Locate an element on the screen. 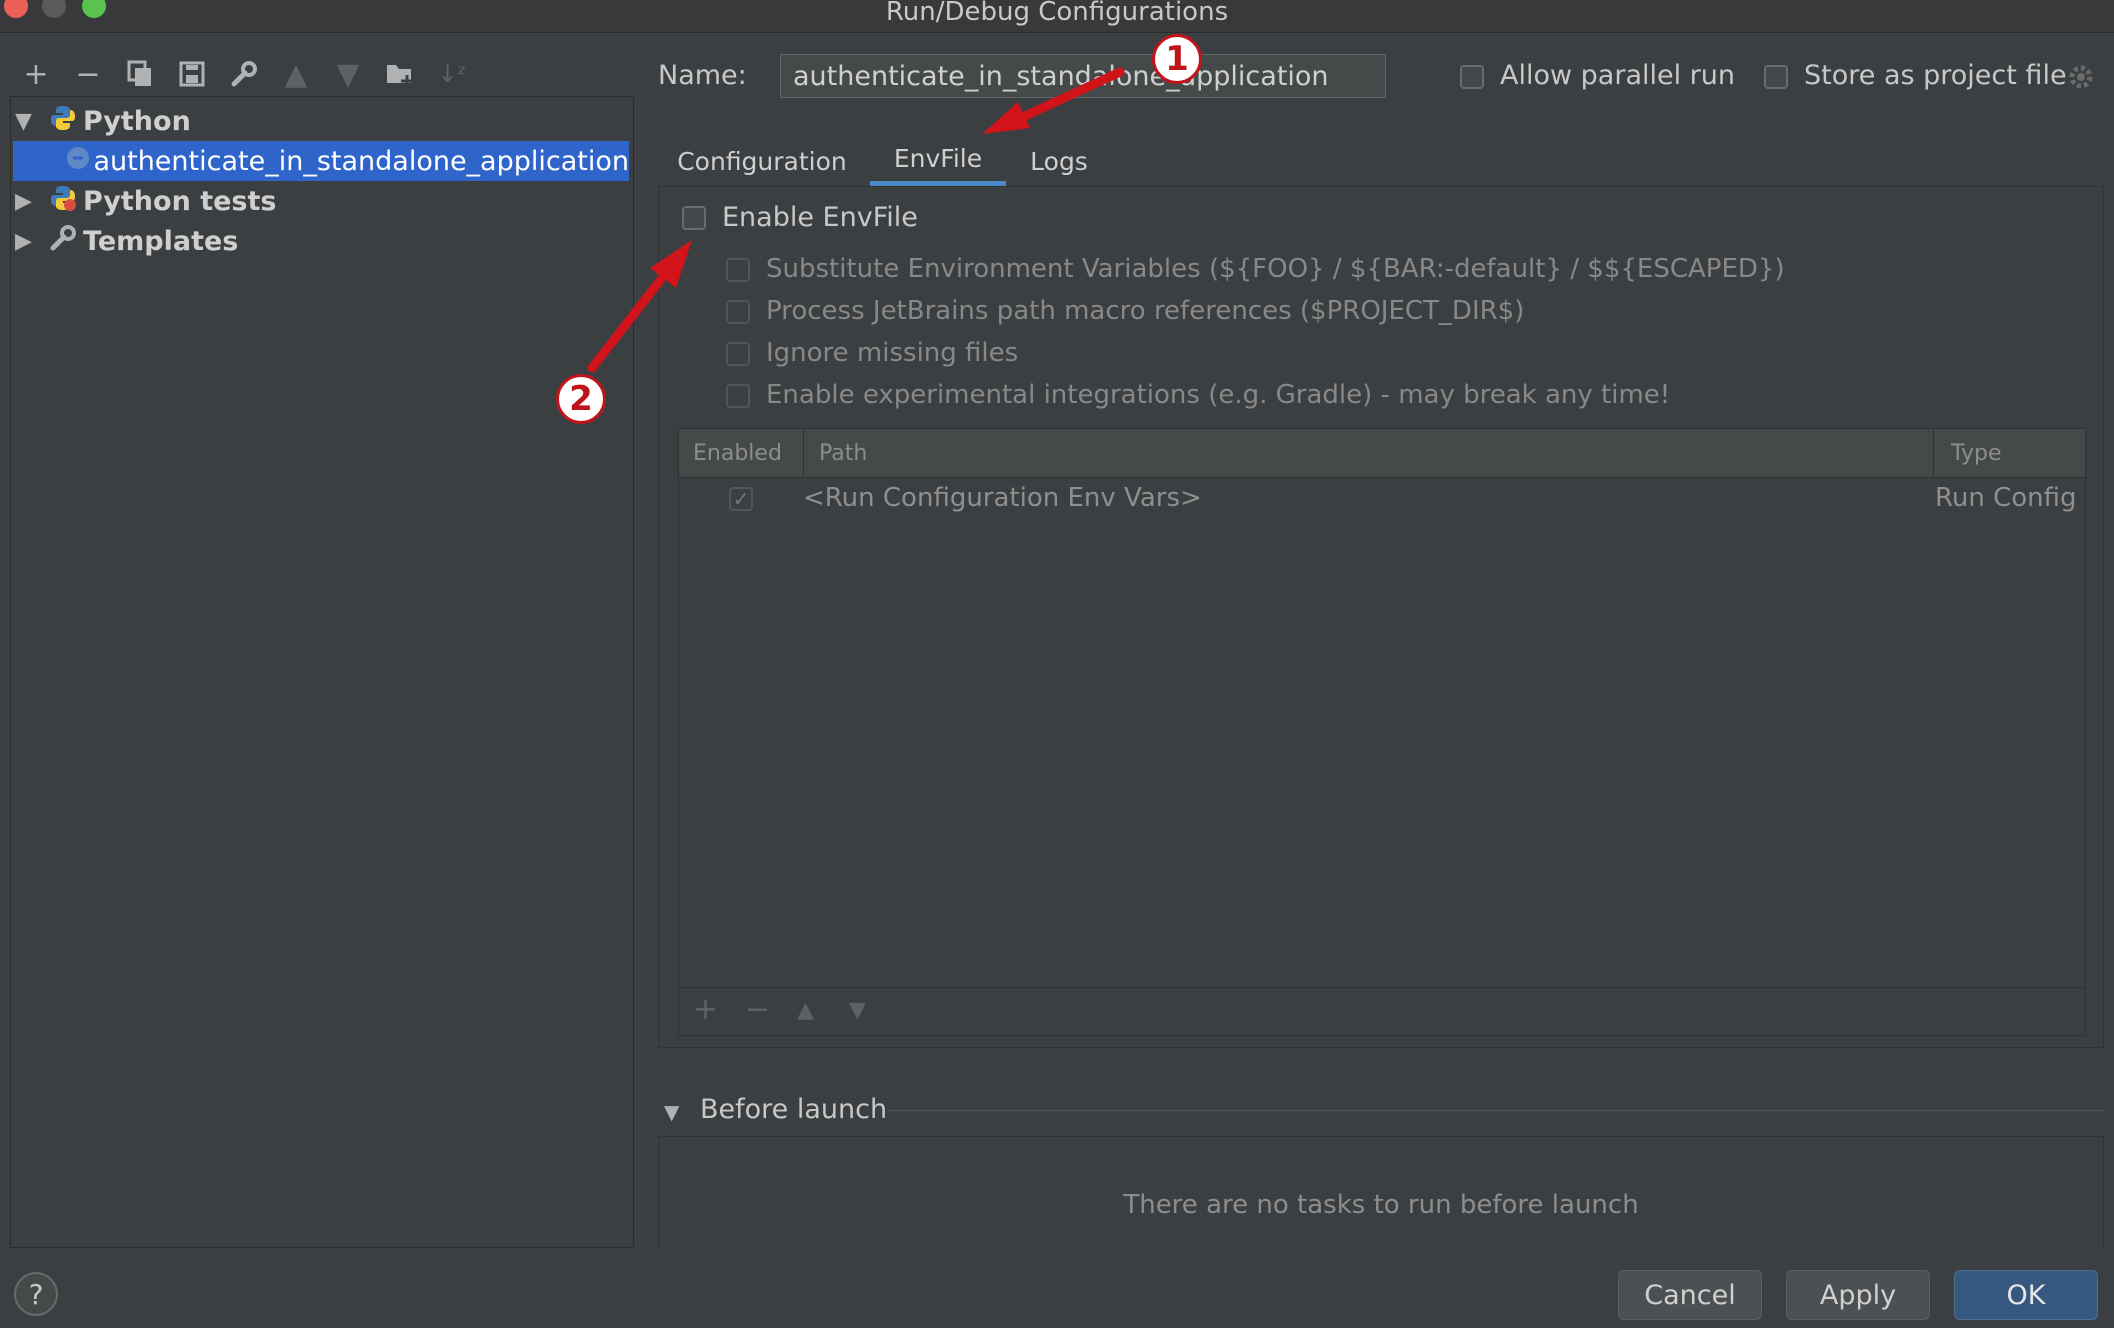 The image size is (2114, 1328). annotation-badge-1: 1 is located at coordinates (1177, 59).